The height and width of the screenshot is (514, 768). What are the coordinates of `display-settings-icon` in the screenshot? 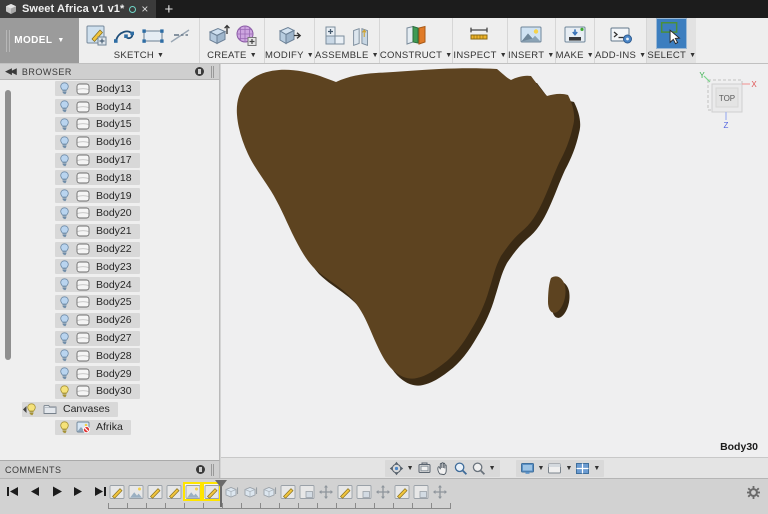 It's located at (527, 468).